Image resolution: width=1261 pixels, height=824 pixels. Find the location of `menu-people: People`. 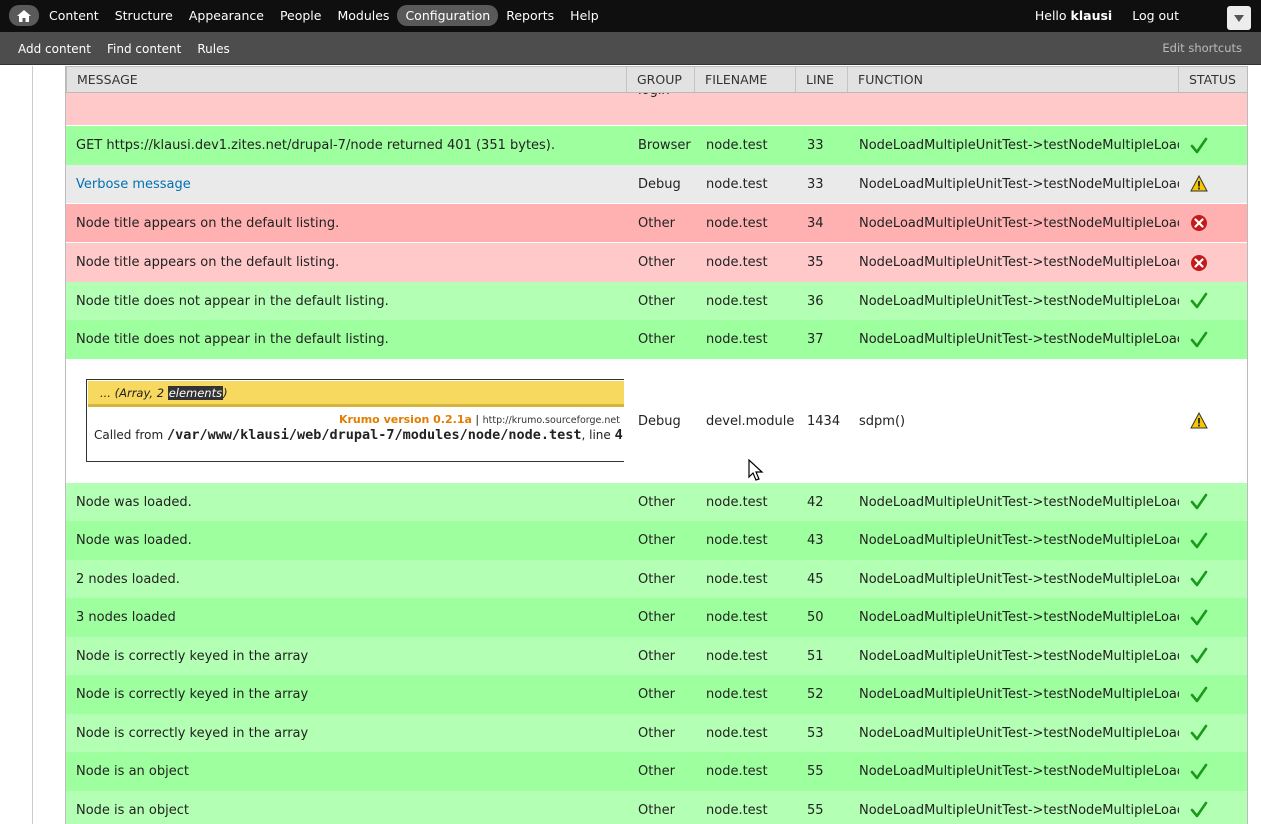

menu-people: People is located at coordinates (301, 15).